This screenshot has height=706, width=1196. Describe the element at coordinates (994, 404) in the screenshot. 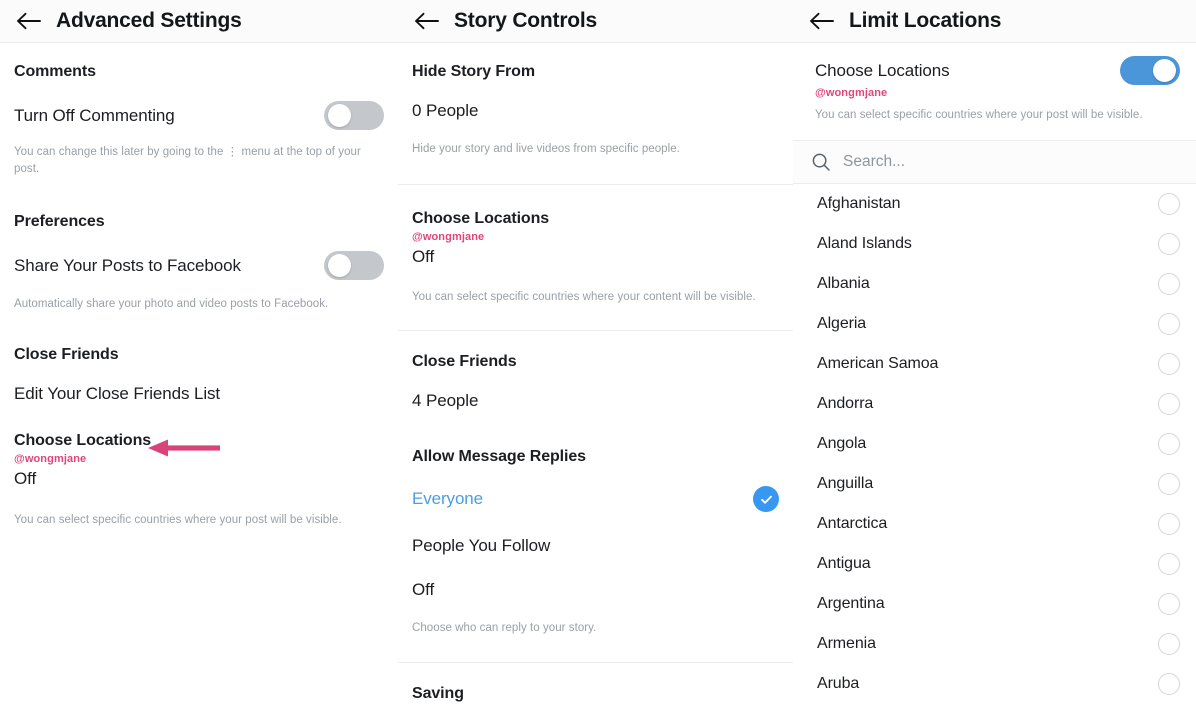

I see `country-row: Andorra` at that location.